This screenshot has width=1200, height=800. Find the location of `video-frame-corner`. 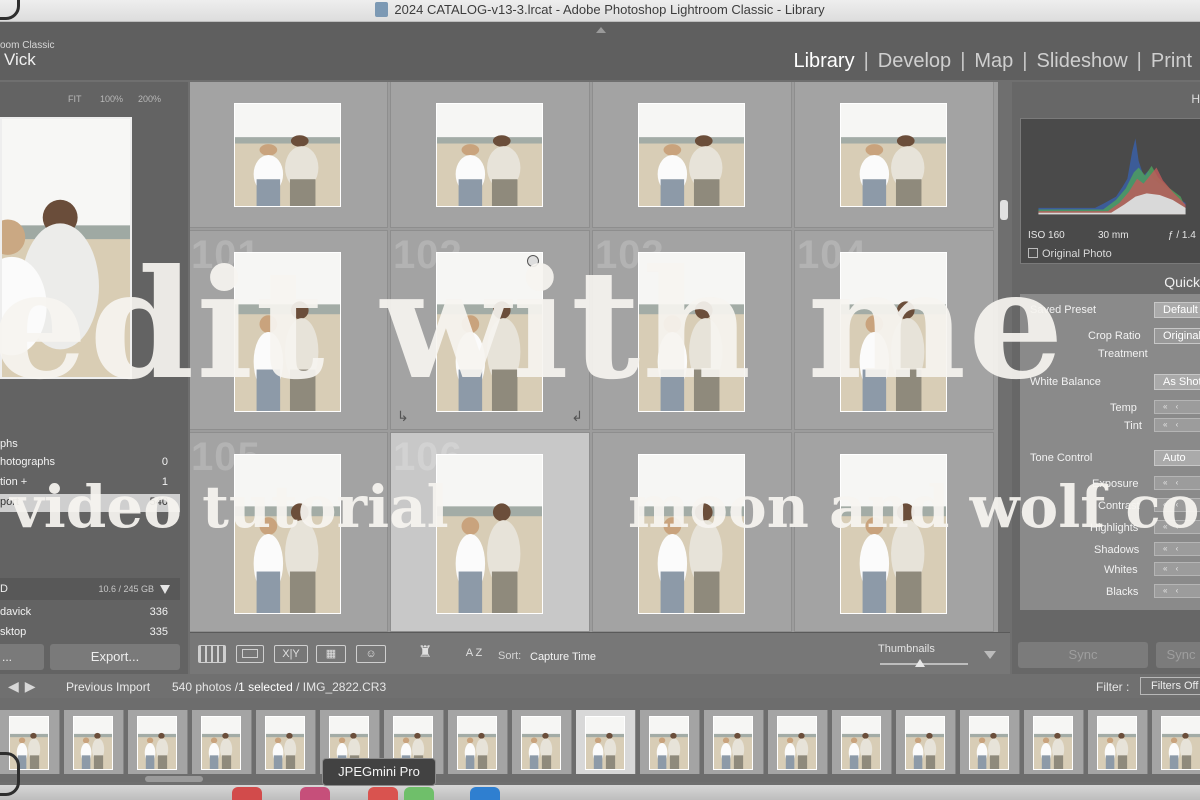

video-frame-corner is located at coordinates (10, 774).